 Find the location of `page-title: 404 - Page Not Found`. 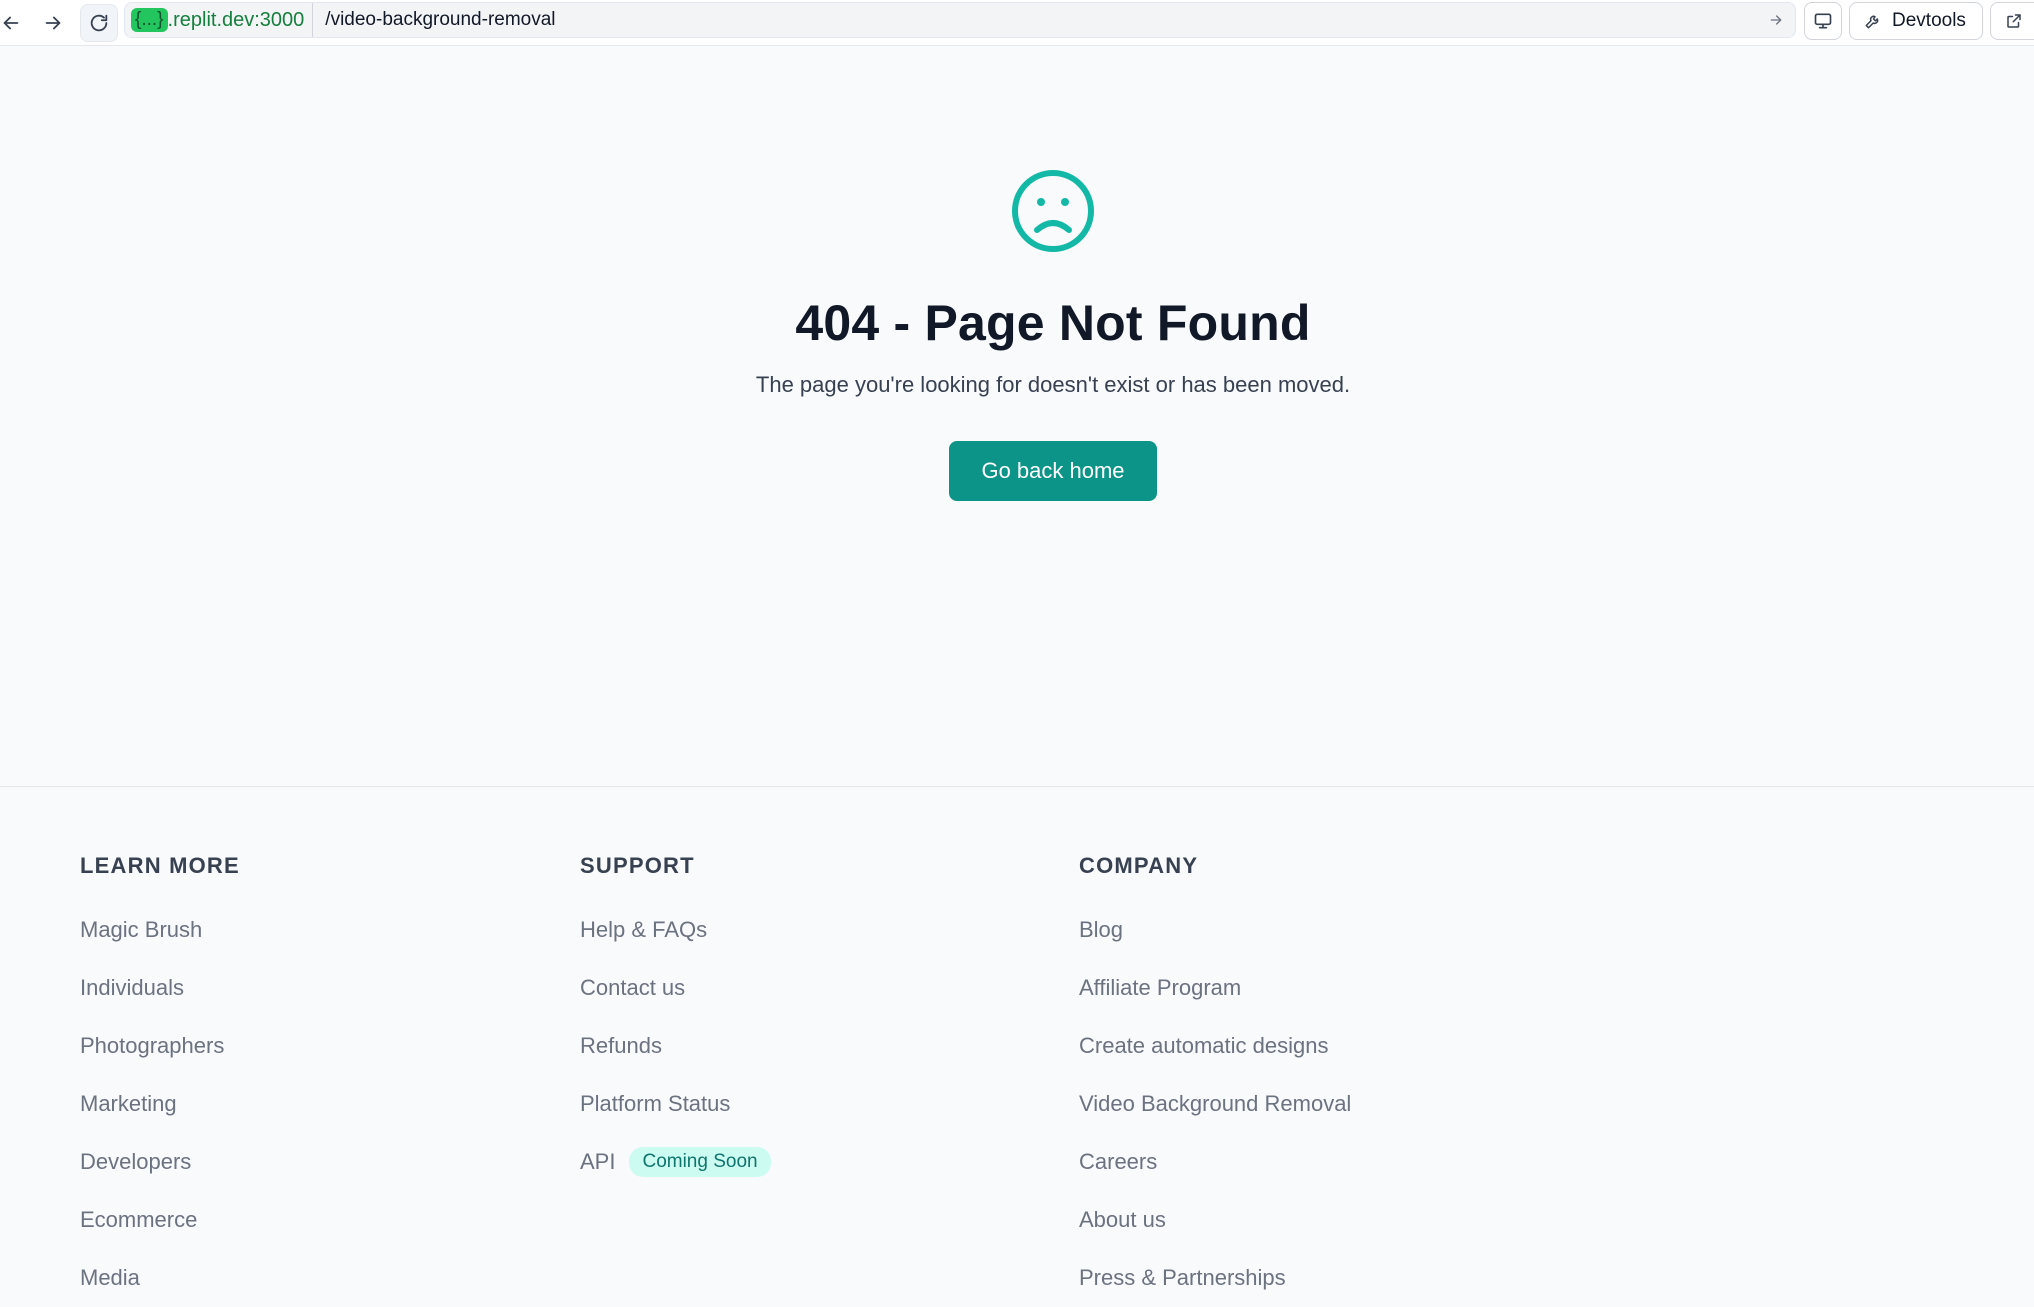

page-title: 404 - Page Not Found is located at coordinates (1053, 323).